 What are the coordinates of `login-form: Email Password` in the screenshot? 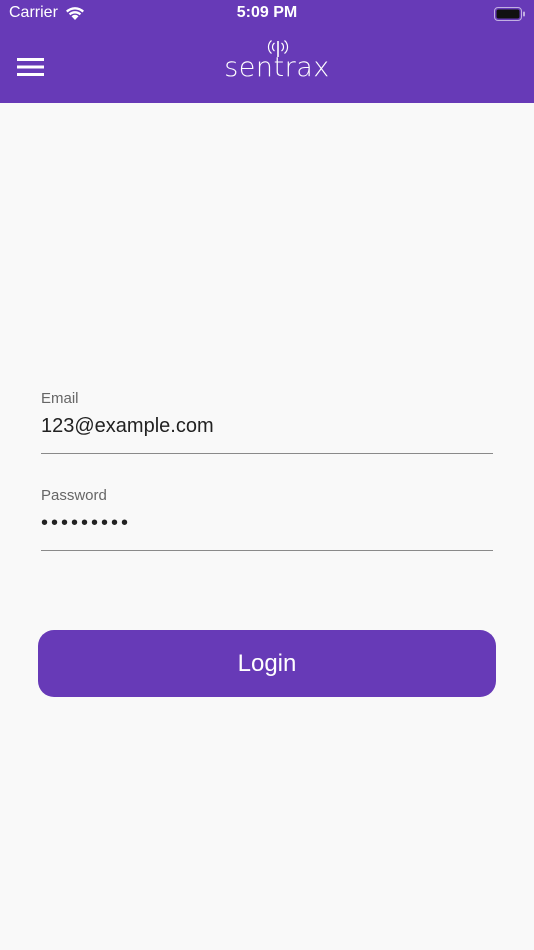 It's located at (267, 469).